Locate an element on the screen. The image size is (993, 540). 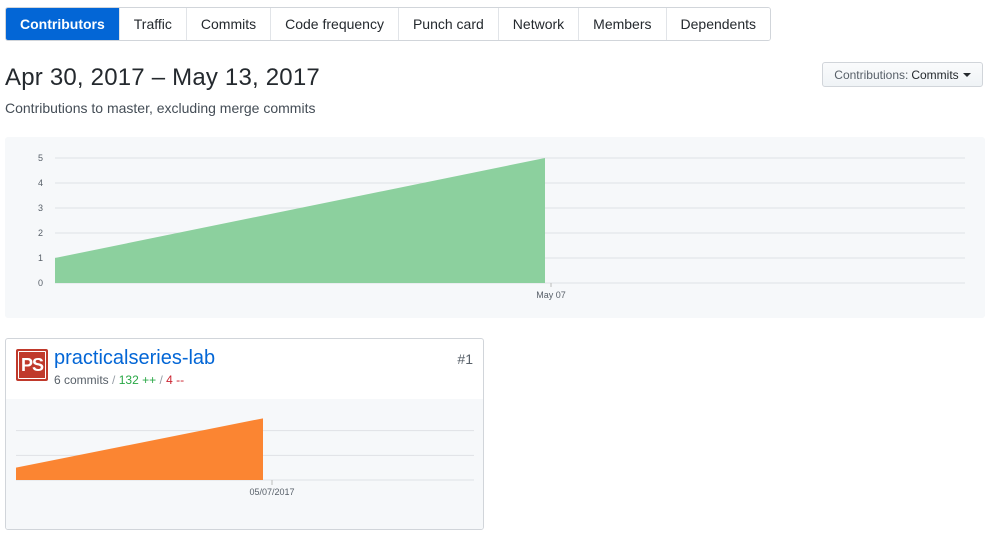
deletions-count: 4 -- is located at coordinates (175, 380).